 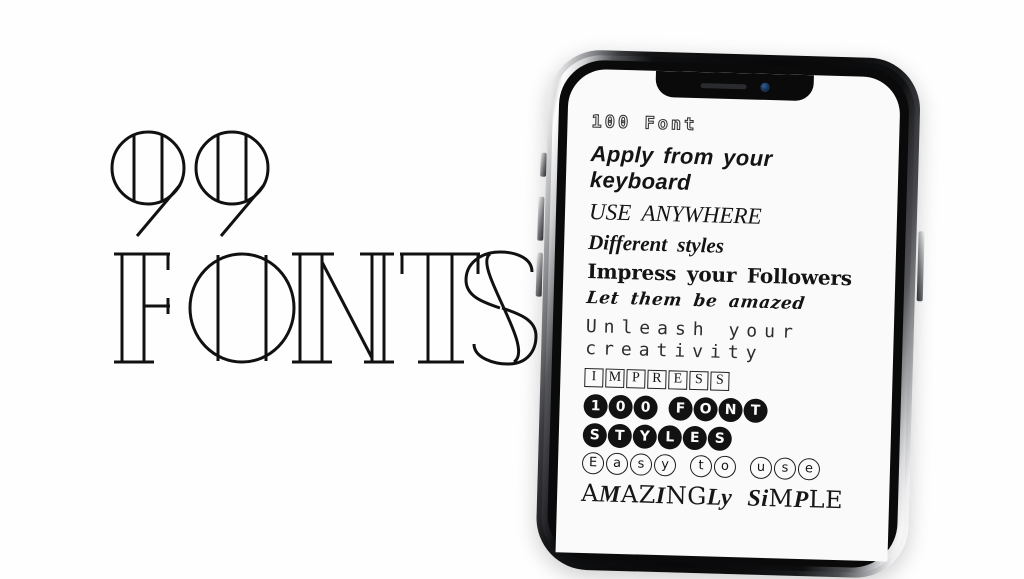 I want to click on power-button, so click(x=920, y=266).